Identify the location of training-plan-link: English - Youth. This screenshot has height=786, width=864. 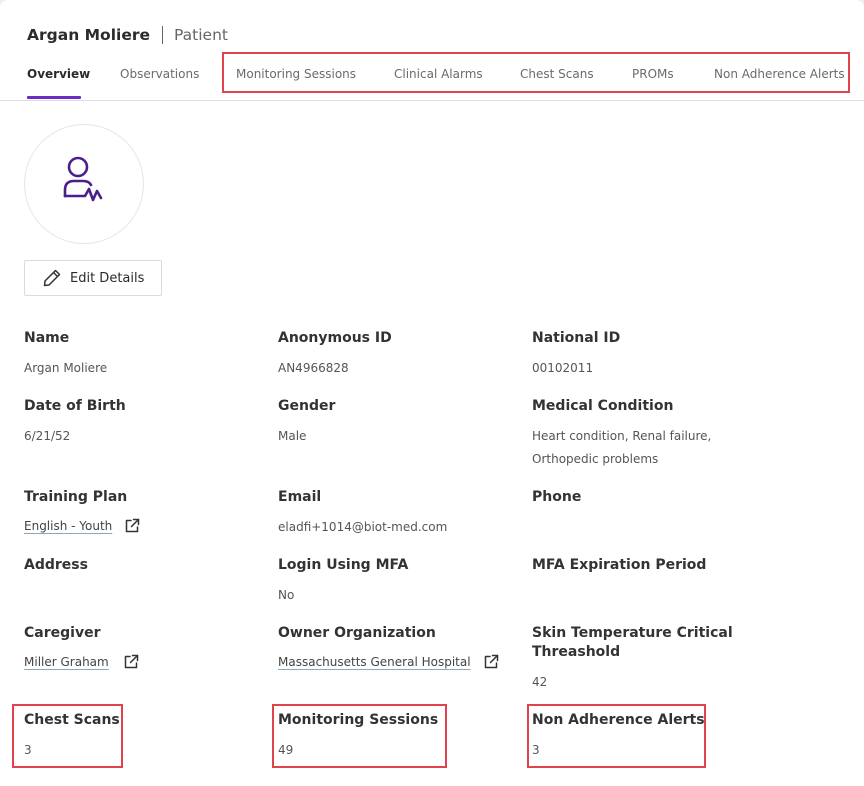
(68, 526).